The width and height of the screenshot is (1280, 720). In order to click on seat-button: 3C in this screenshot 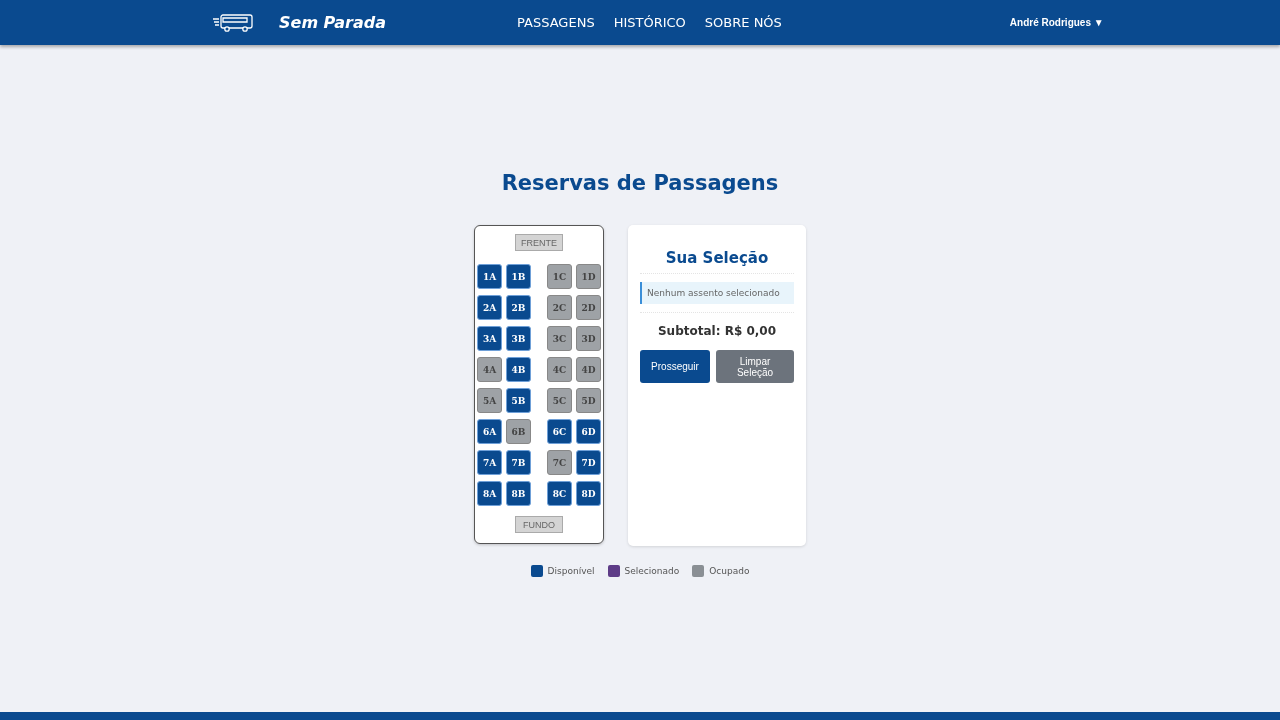, I will do `click(559, 338)`.